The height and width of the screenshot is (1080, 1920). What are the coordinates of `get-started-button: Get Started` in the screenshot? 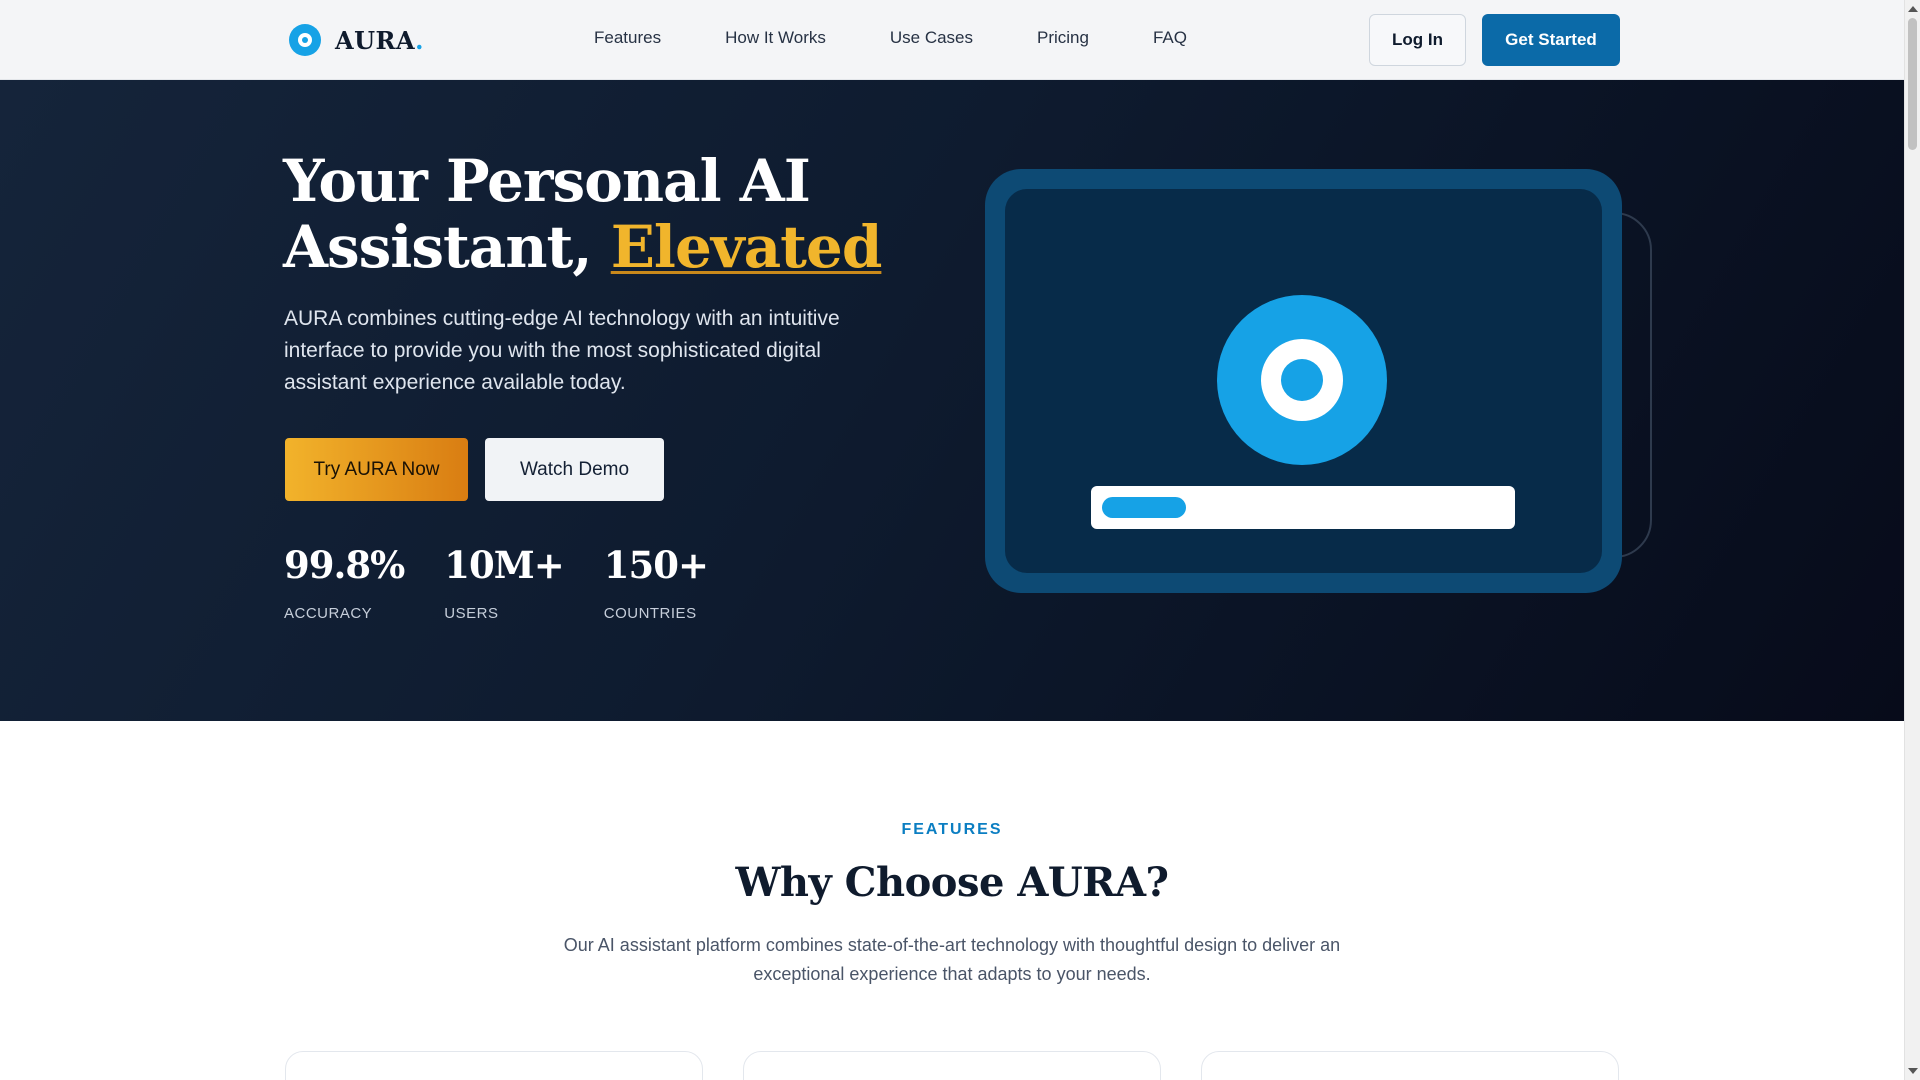 It's located at (1551, 40).